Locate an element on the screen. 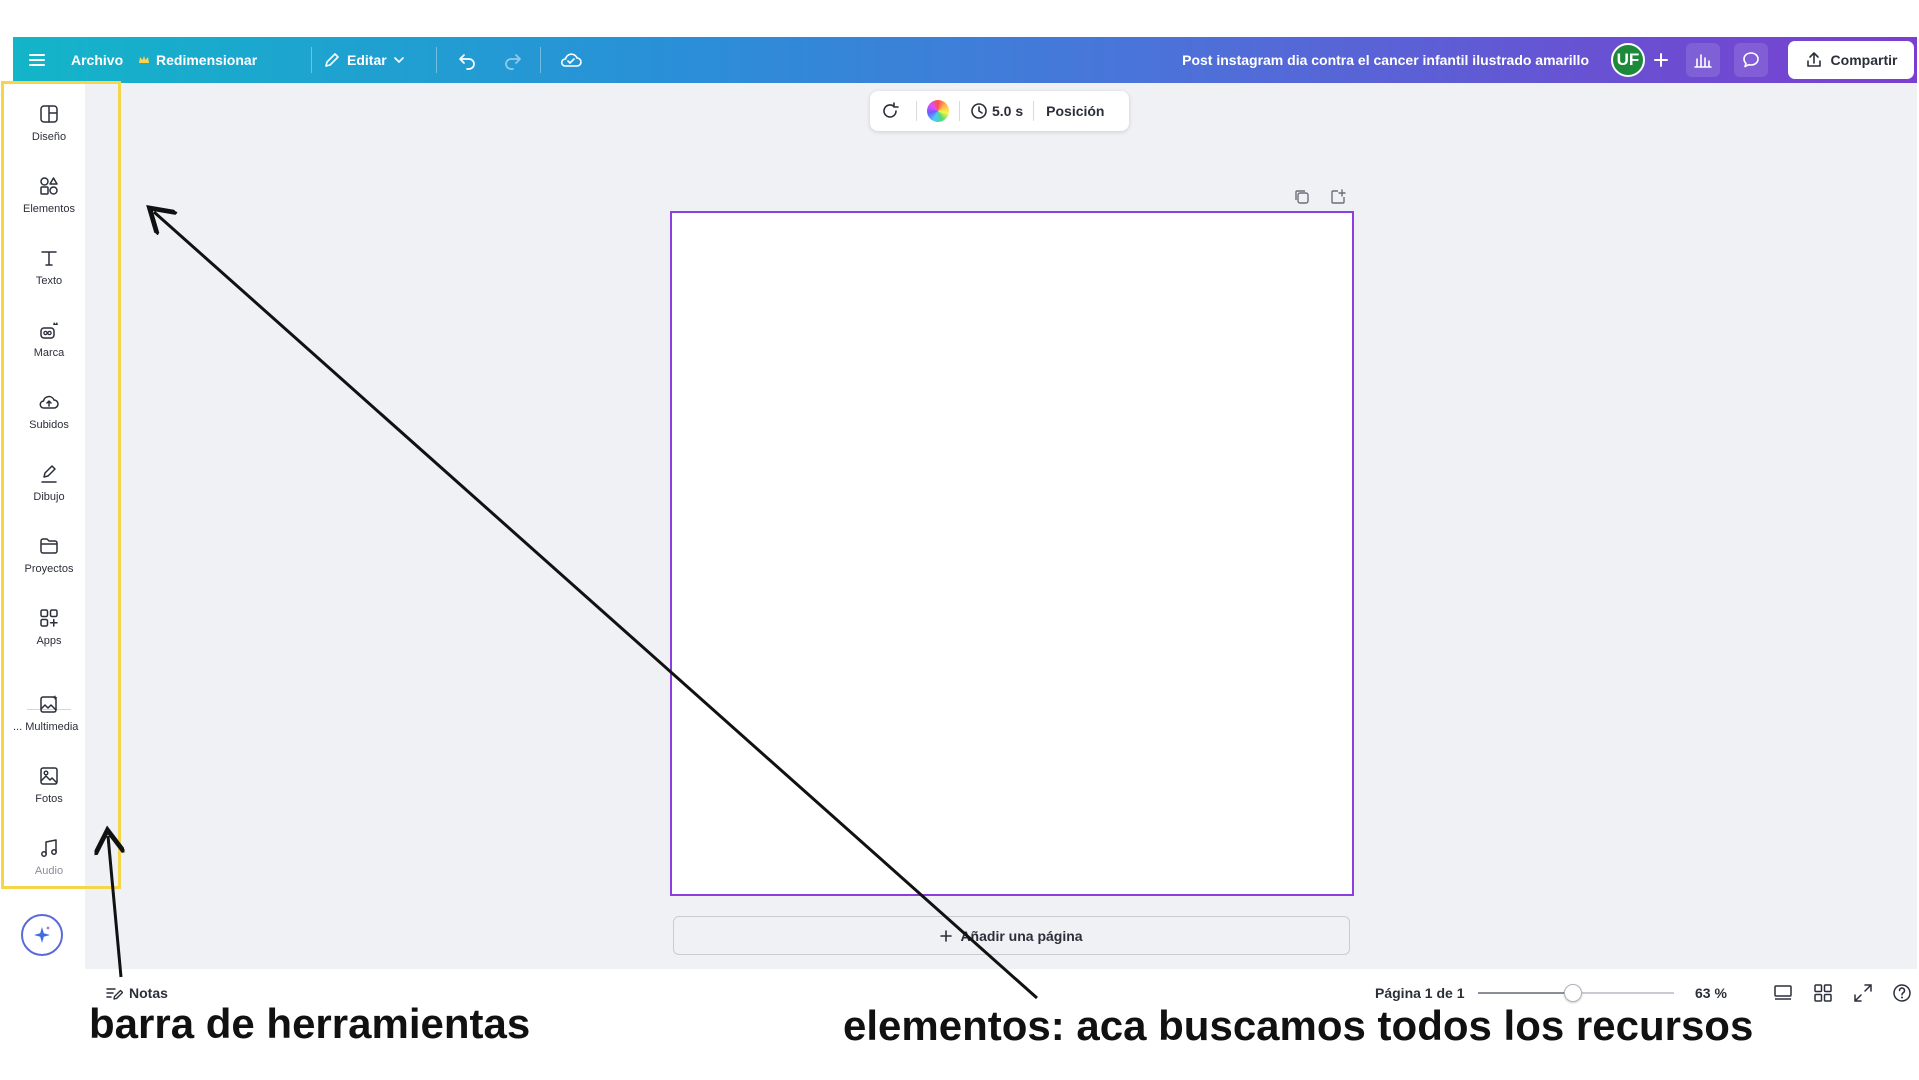 This screenshot has width=1919, height=1080. duration-button: 5.0 s is located at coordinates (996, 111).